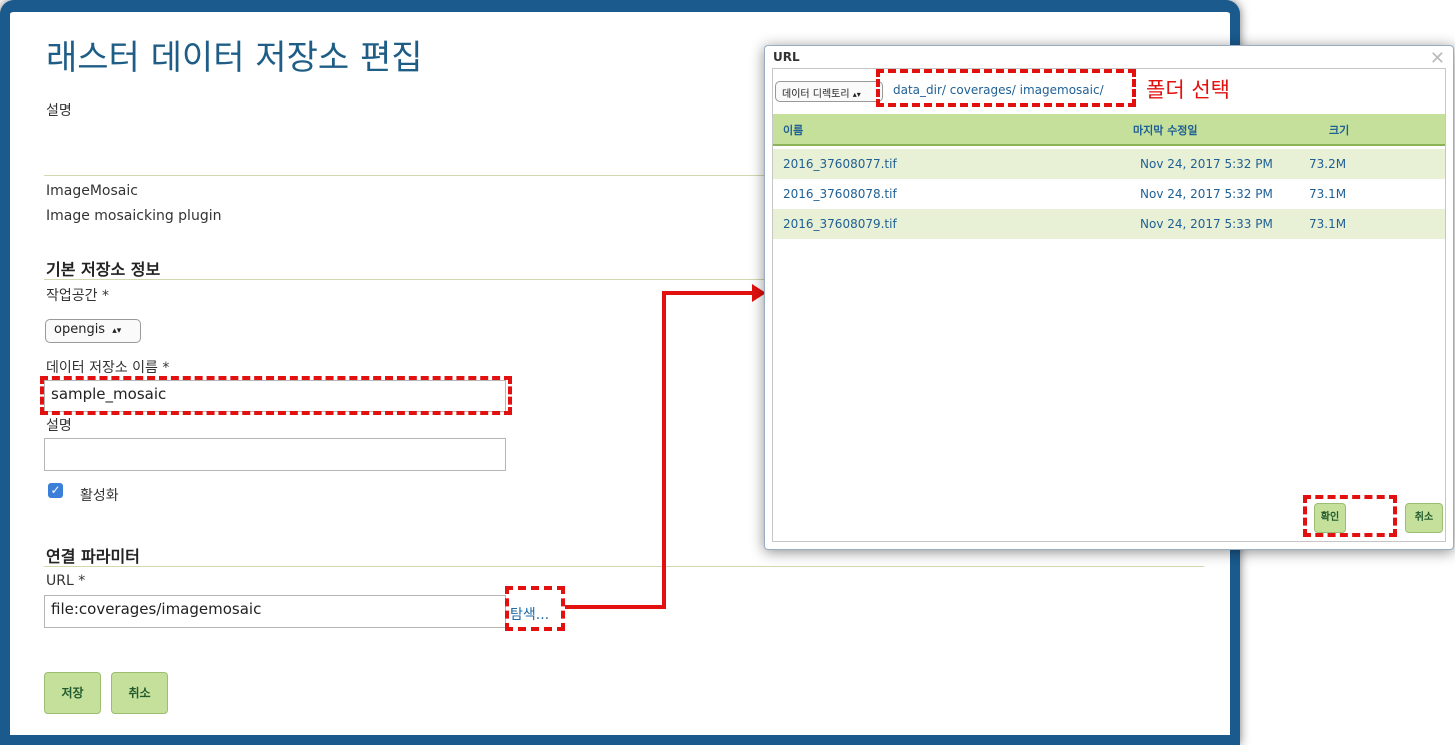 This screenshot has width=1455, height=745. What do you see at coordinates (1206, 224) in the screenshot?
I see `file-modified: Nov 24, 2017 5:33 PM` at bounding box center [1206, 224].